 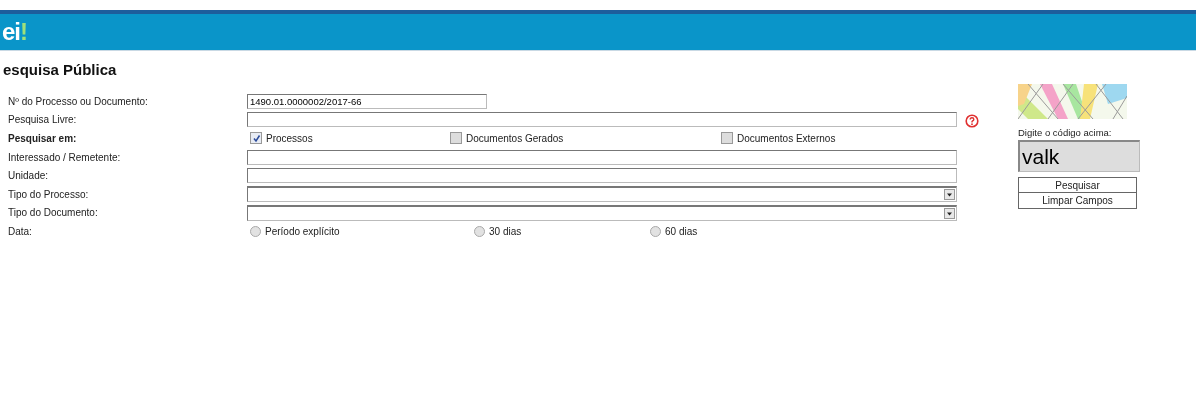 I want to click on field-label: Data:, so click(x=20, y=231).